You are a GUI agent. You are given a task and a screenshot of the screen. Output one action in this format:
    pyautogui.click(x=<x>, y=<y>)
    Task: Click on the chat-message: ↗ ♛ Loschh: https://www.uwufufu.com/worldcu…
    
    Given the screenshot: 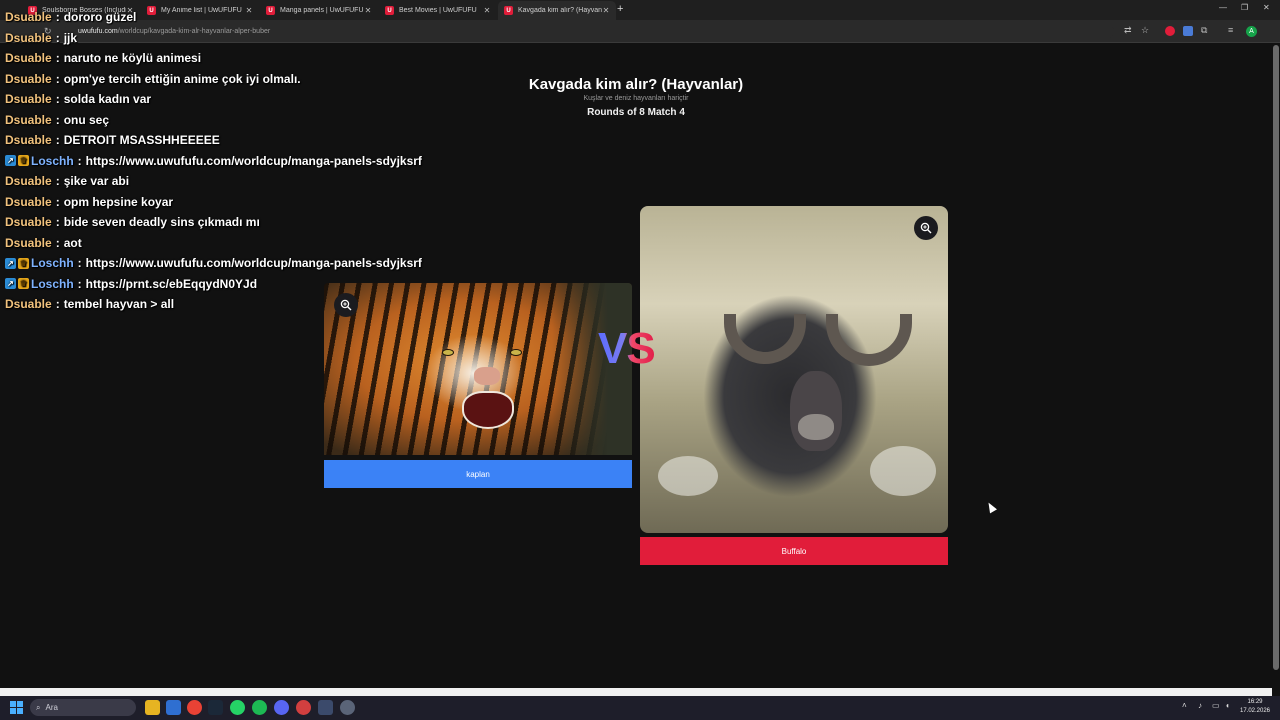 What is the action you would take?
    pyautogui.click(x=213, y=161)
    